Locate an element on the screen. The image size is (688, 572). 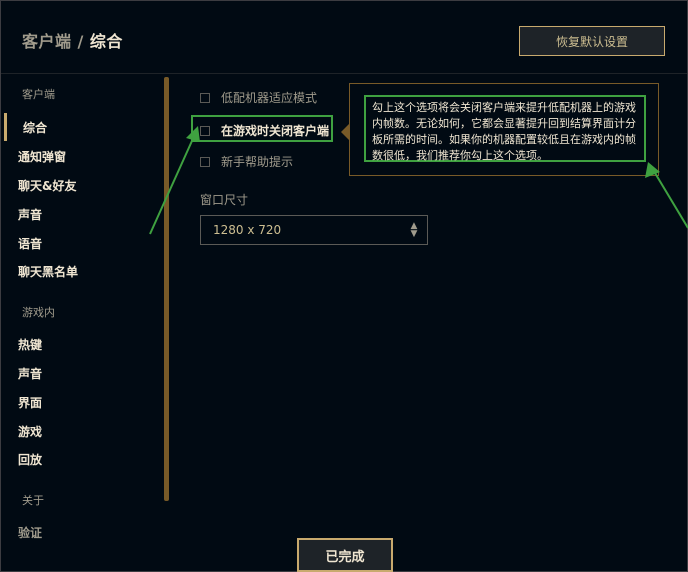
option-newbie-tips: 新手帮助提示 is located at coordinates (246, 161).